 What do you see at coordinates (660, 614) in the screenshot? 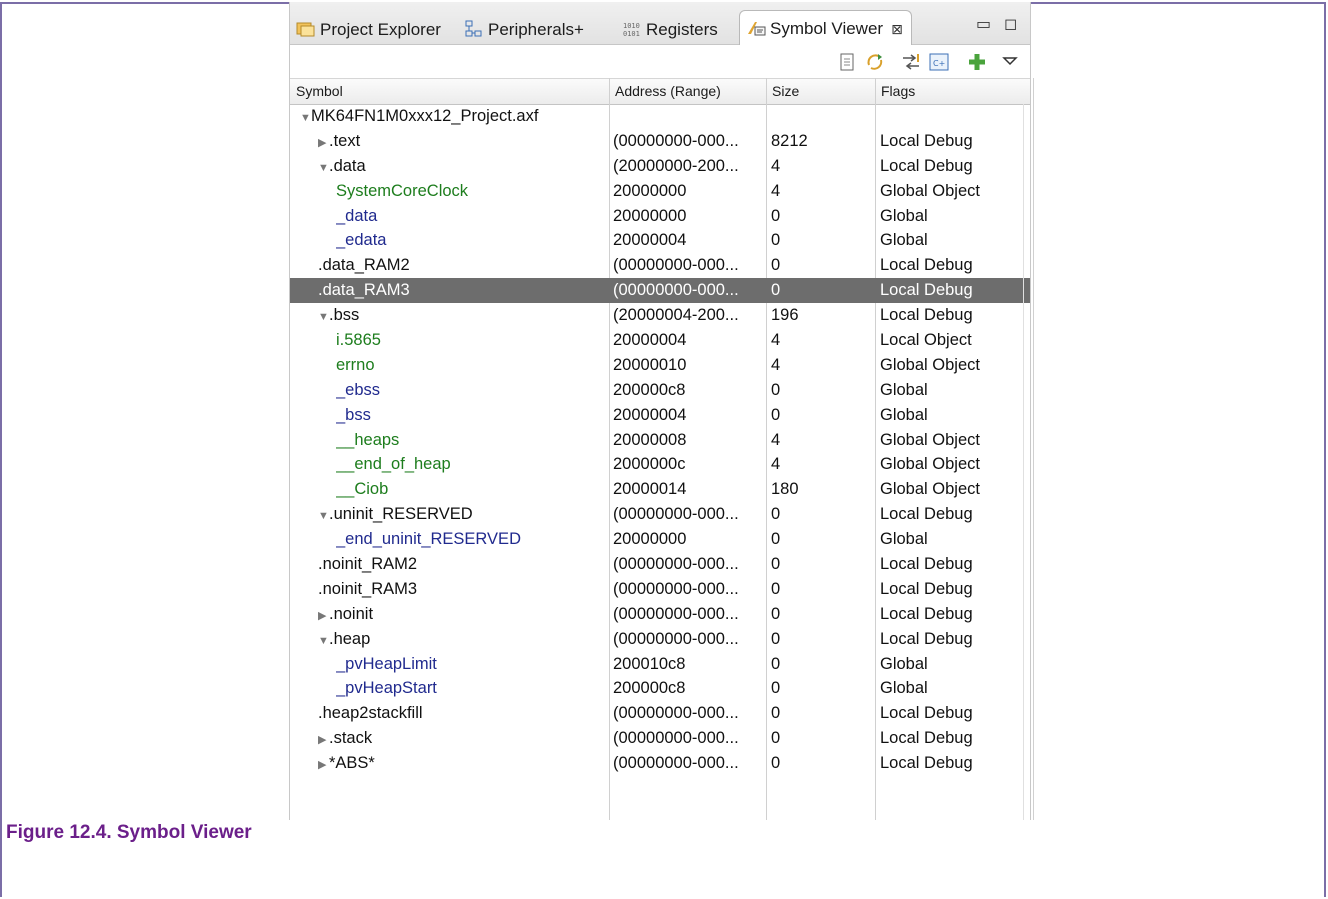
I see `table-row: ▶ .noinit (00000000-000... 0 Local Debug` at bounding box center [660, 614].